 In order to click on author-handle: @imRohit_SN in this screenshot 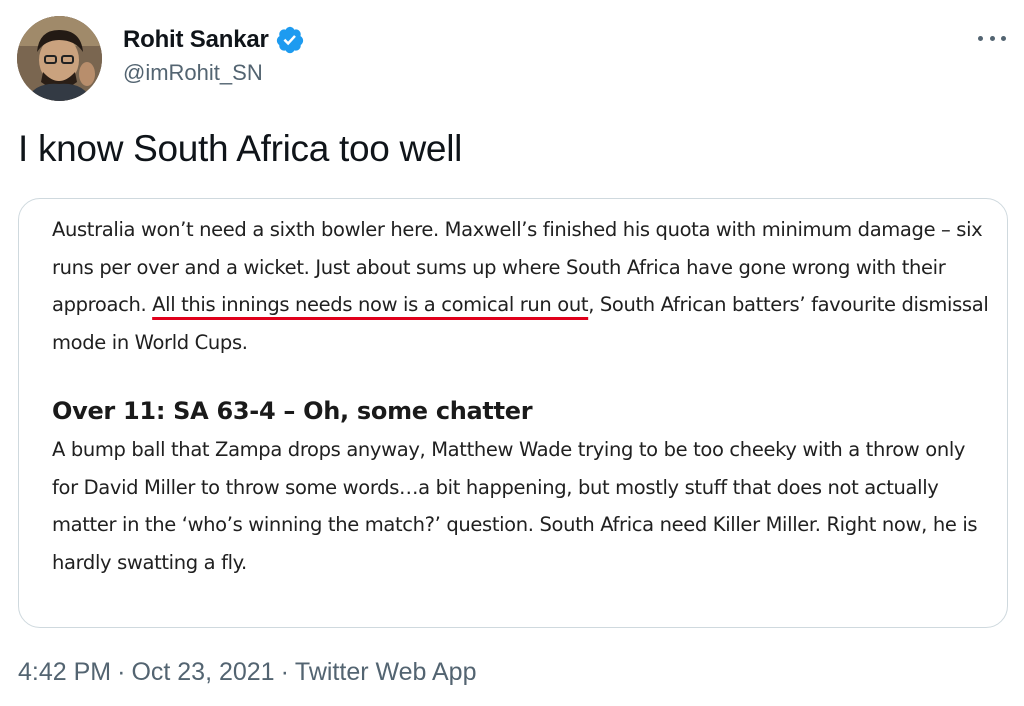, I will do `click(193, 73)`.